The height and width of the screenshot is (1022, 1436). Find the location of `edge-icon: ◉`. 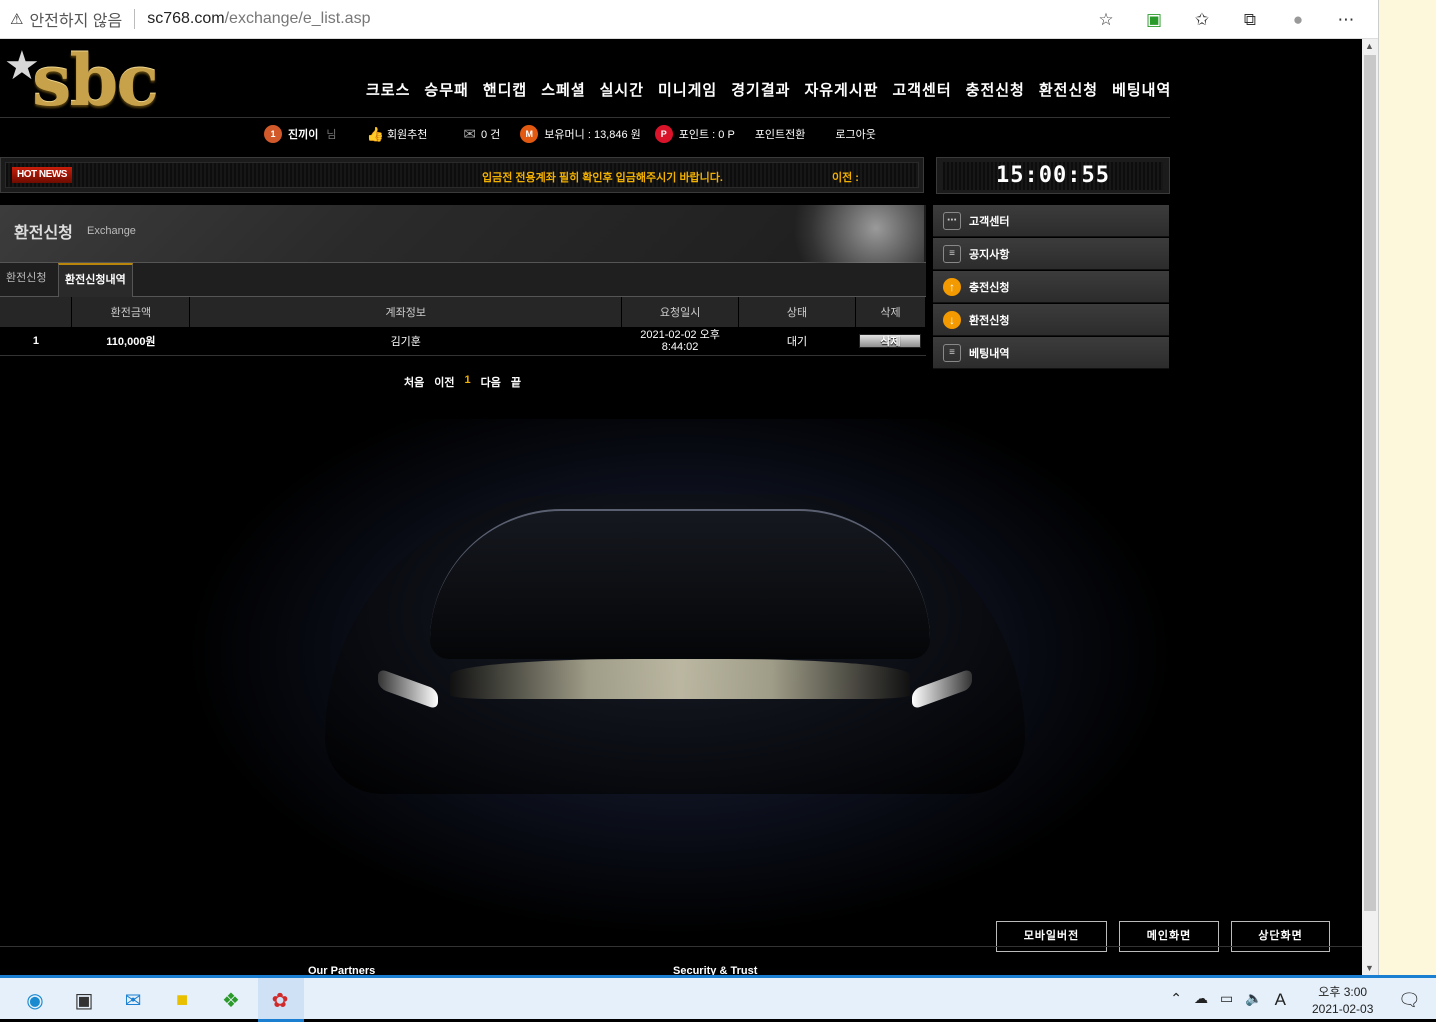

edge-icon: ◉ is located at coordinates (35, 1000).